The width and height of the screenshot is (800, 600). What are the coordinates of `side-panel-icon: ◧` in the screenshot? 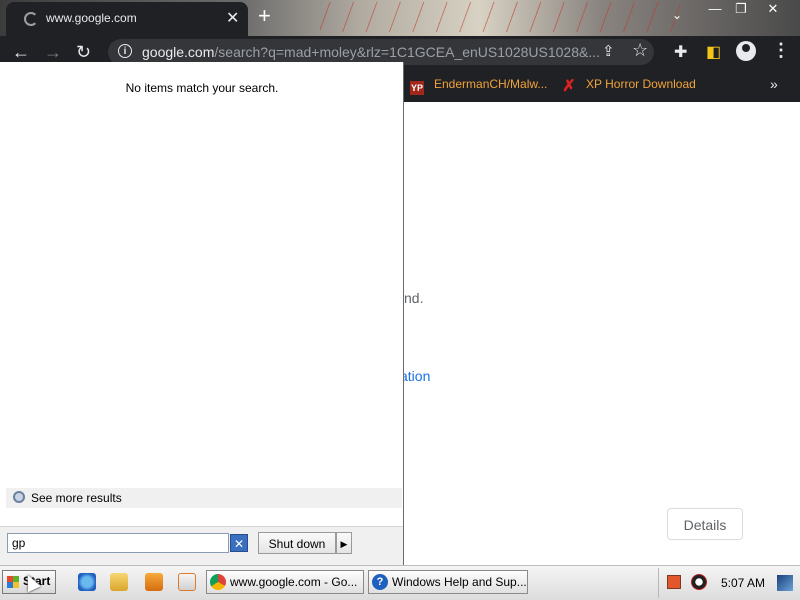 It's located at (713, 52).